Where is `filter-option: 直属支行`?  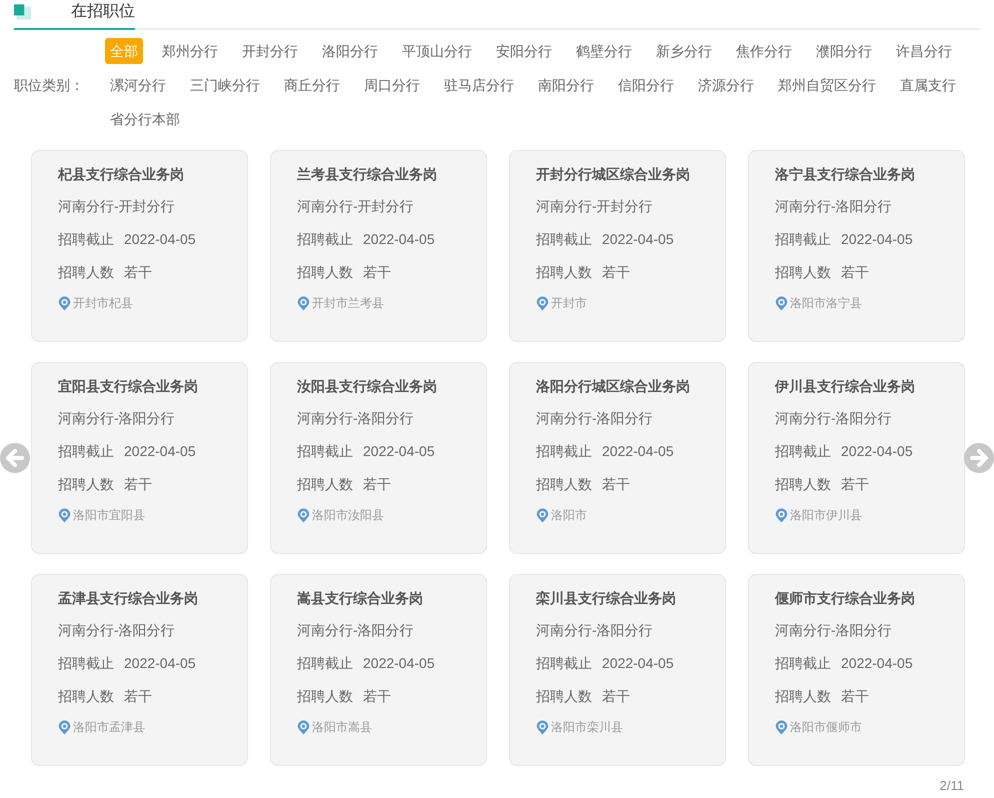 filter-option: 直属支行 is located at coordinates (928, 85).